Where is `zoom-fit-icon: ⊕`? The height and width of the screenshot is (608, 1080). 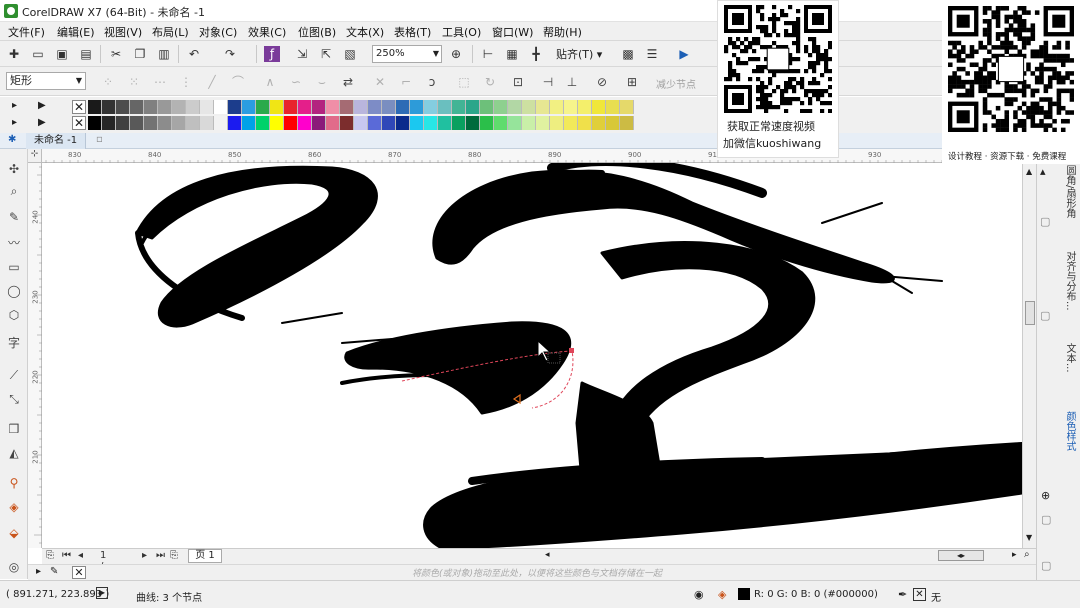
zoom-fit-icon: ⊕ is located at coordinates (456, 54).